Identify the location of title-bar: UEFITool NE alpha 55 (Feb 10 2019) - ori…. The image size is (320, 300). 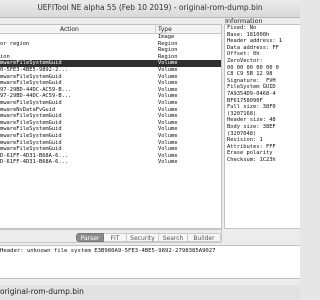
(150, 9).